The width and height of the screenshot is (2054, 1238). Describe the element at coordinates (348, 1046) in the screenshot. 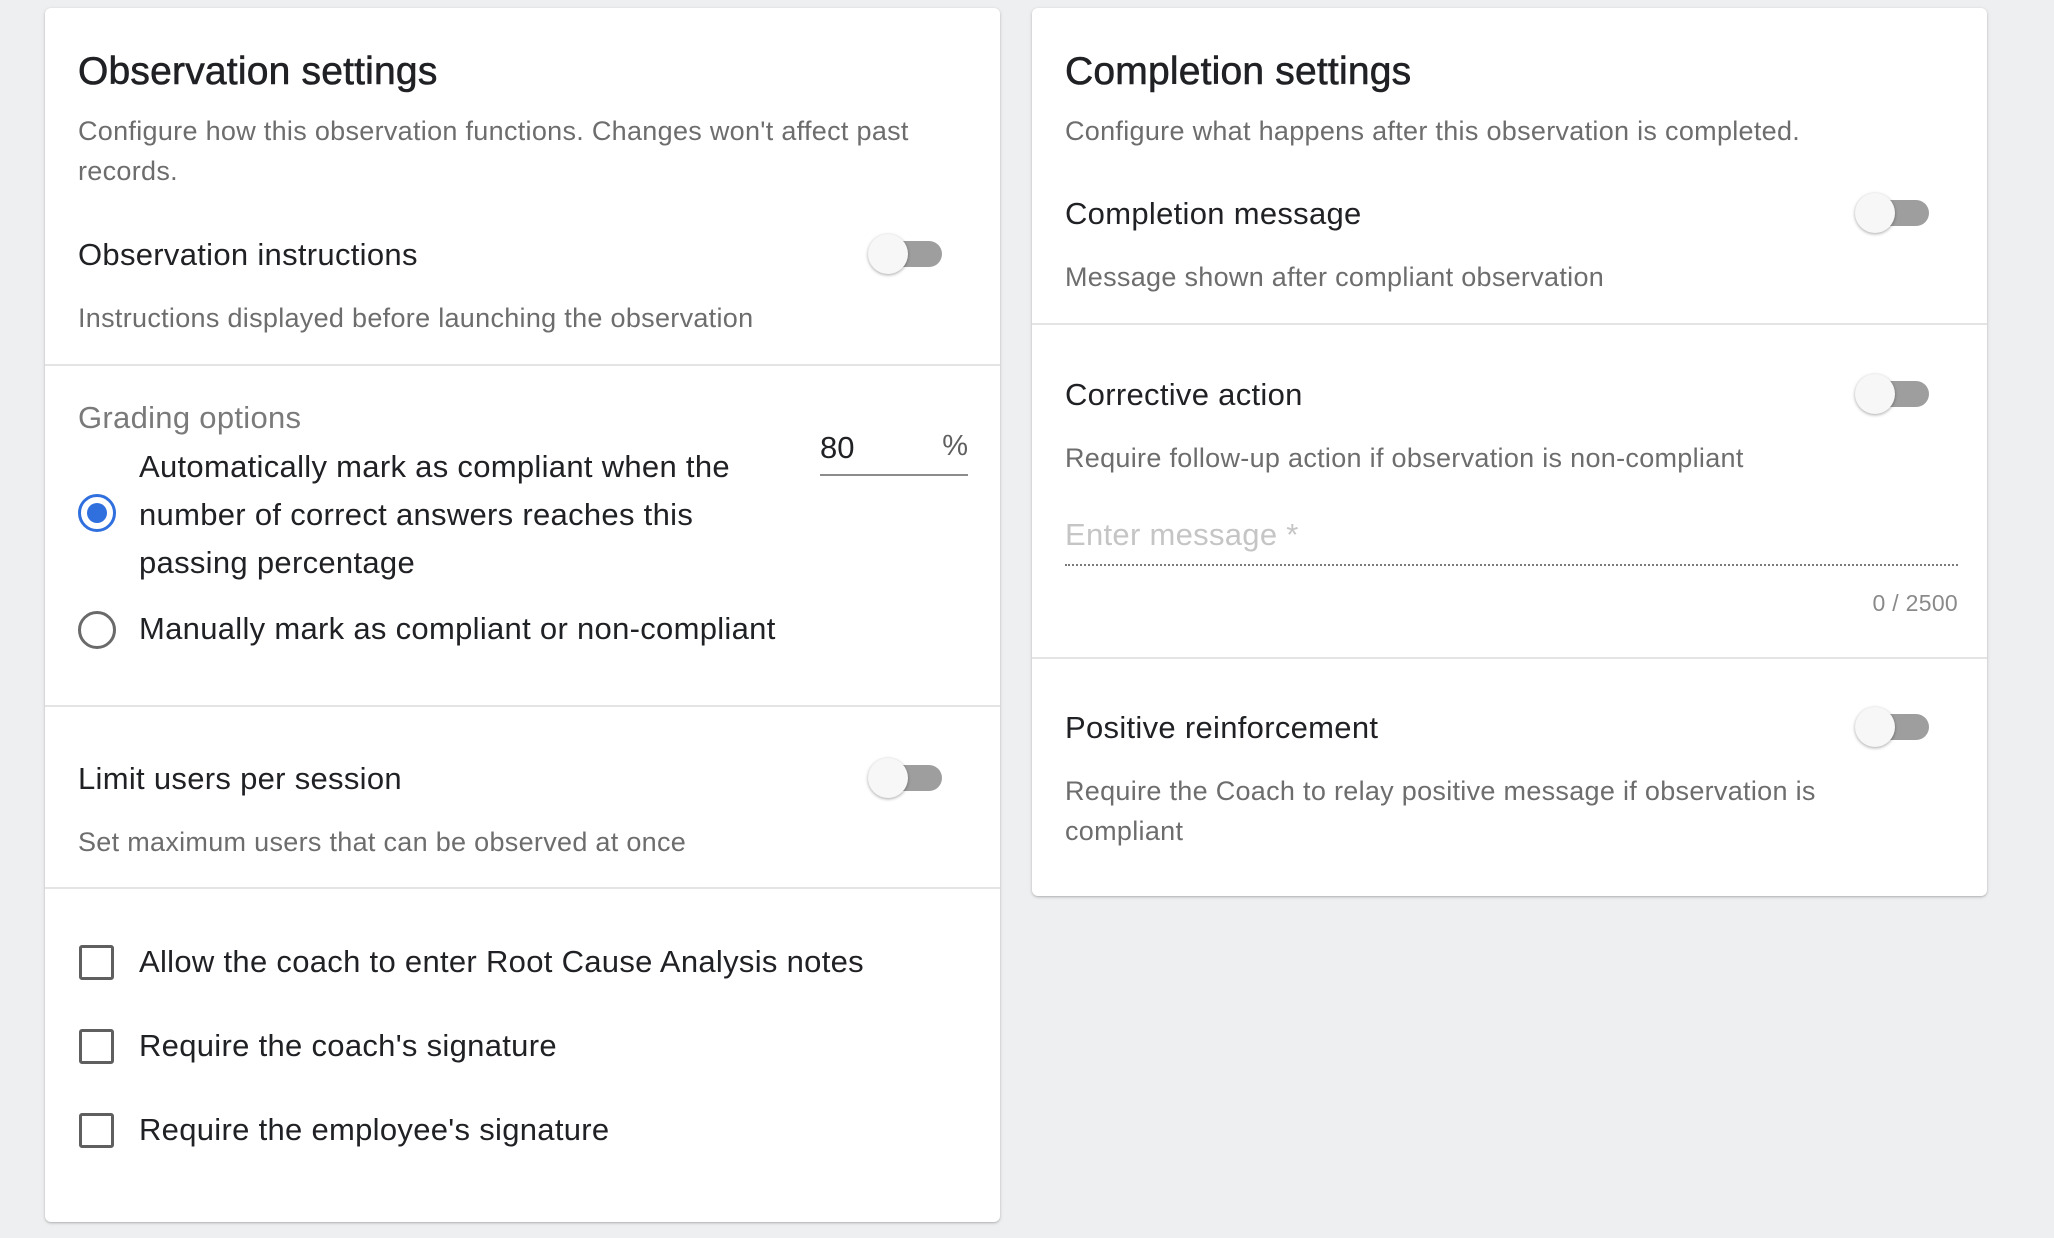

I see `coach-signature-label: Require the coach's signature` at that location.